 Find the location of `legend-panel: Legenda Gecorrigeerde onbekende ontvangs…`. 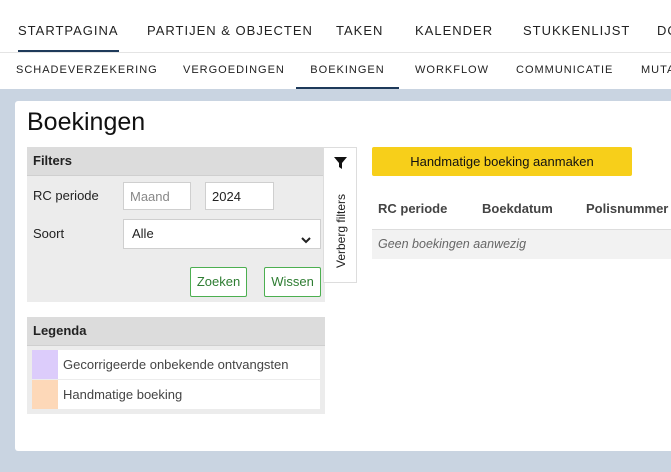

legend-panel: Legenda Gecorrigeerde onbekende ontvangs… is located at coordinates (176, 365).